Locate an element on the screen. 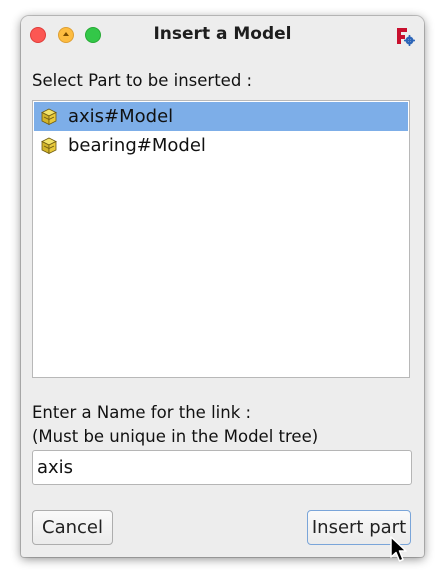 Image resolution: width=444 pixels, height=578 pixels. cancel-button: Cancel is located at coordinates (72, 527).